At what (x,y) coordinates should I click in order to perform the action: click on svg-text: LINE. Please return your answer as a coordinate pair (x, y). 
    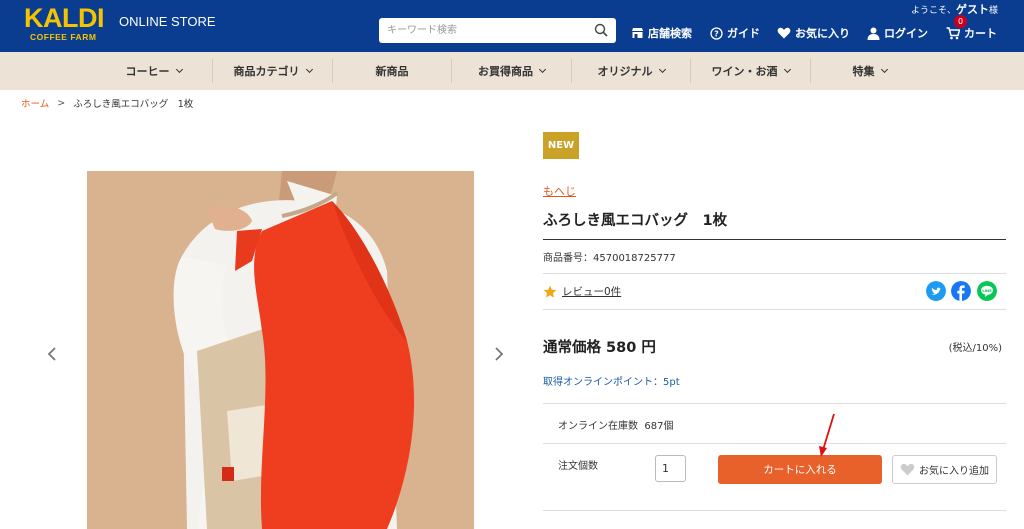
    Looking at the image, I should click on (987, 290).